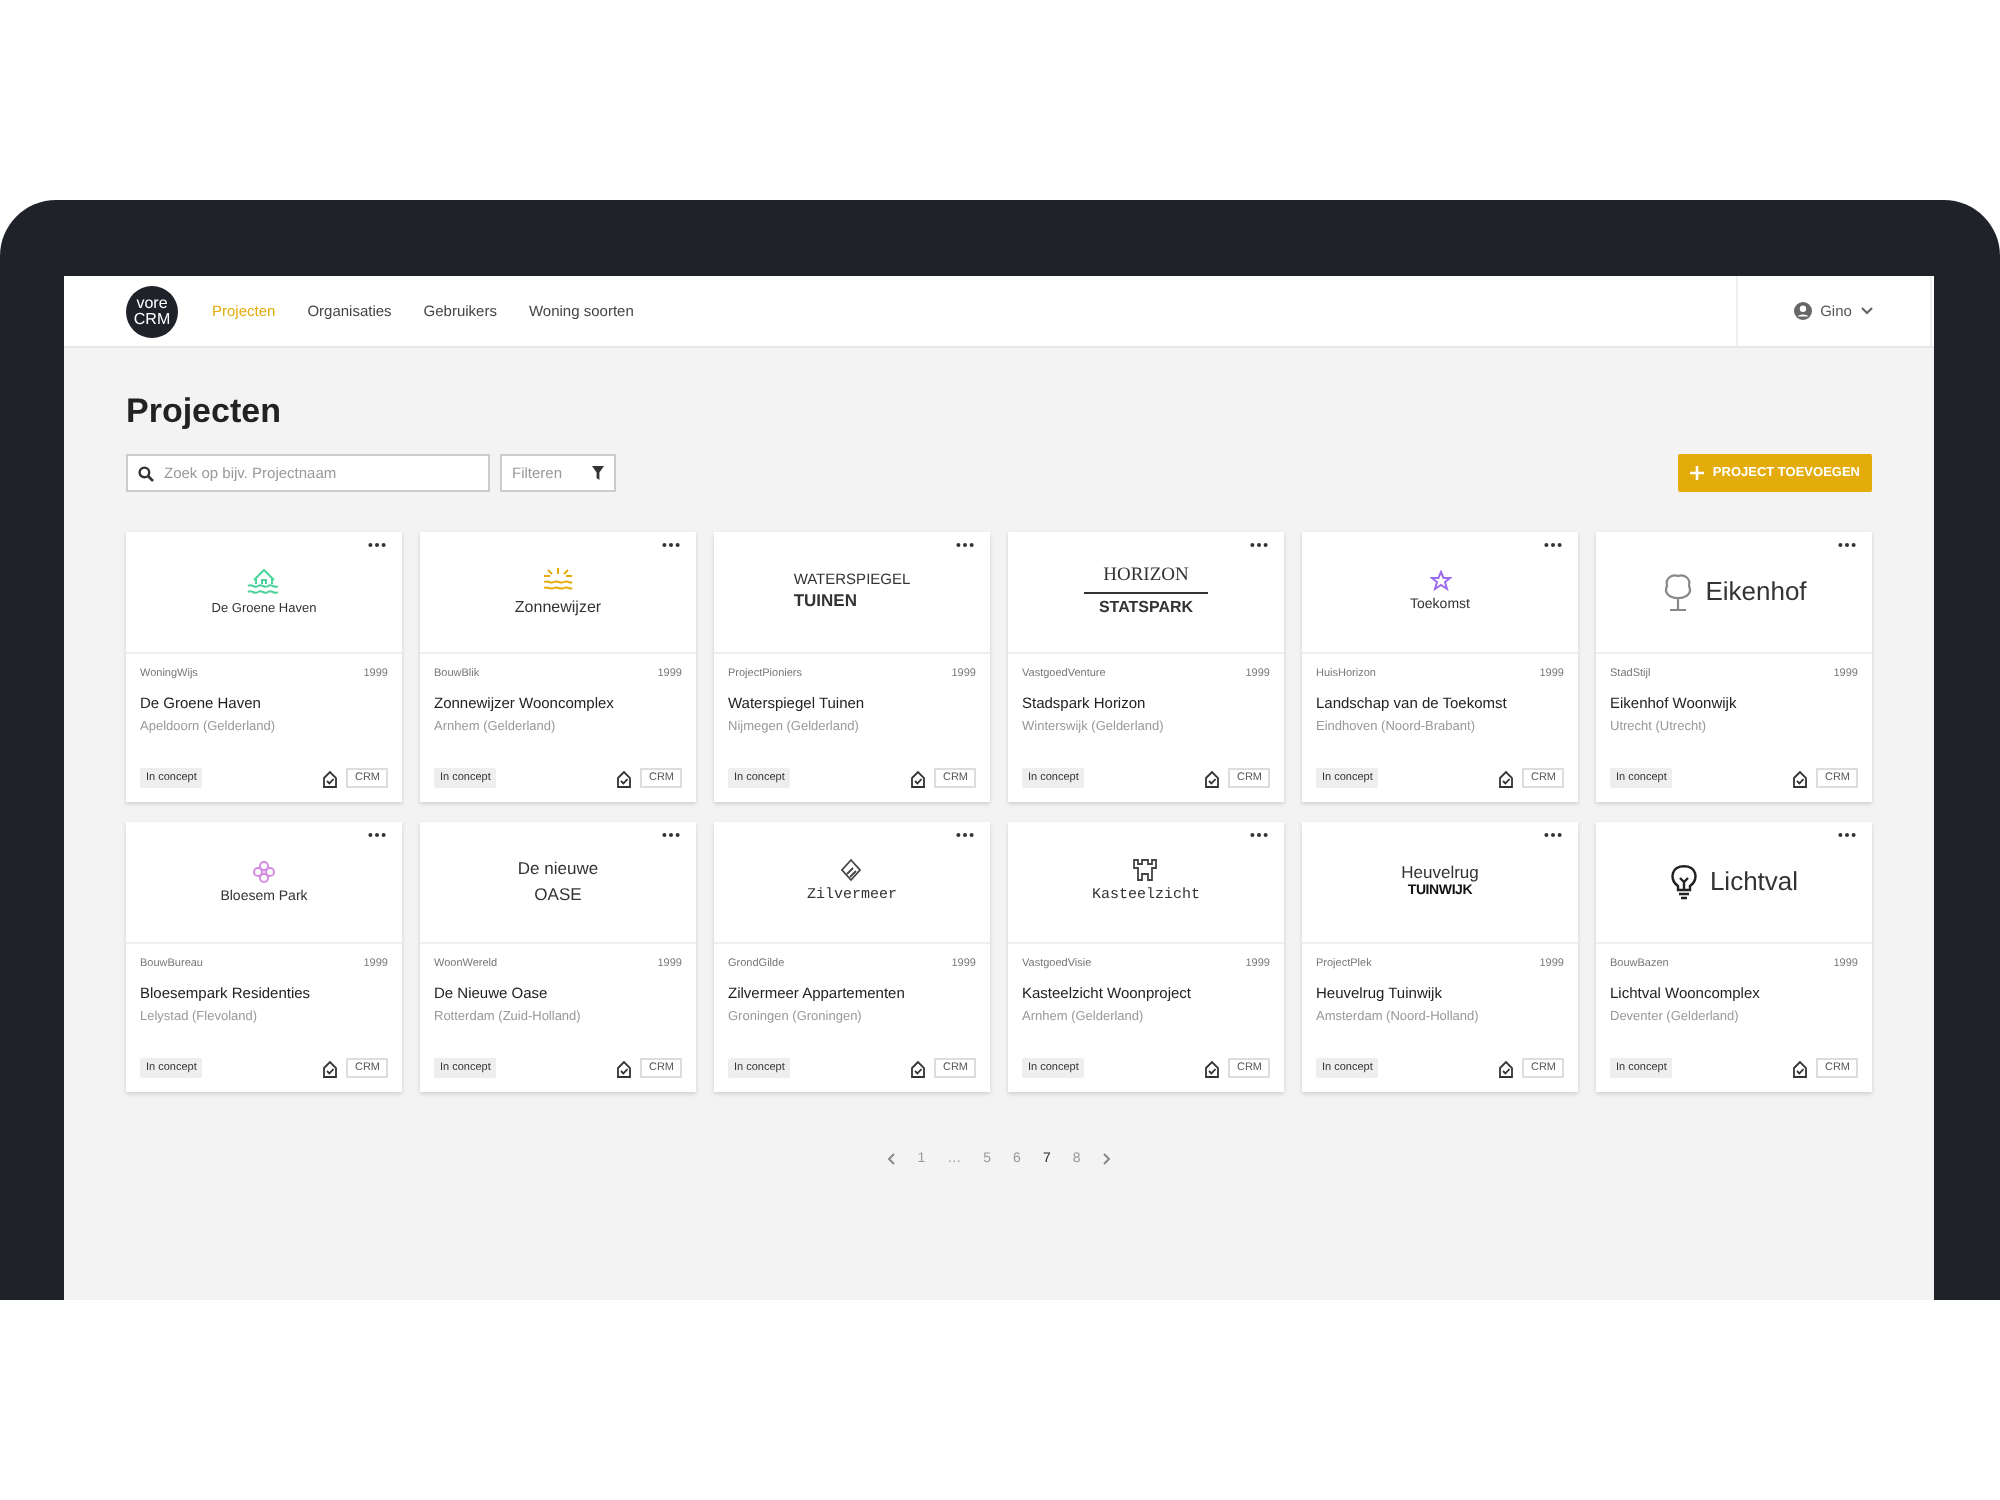 Image resolution: width=2000 pixels, height=1500 pixels. Describe the element at coordinates (558, 894) in the screenshot. I see `logo-text: OASE` at that location.